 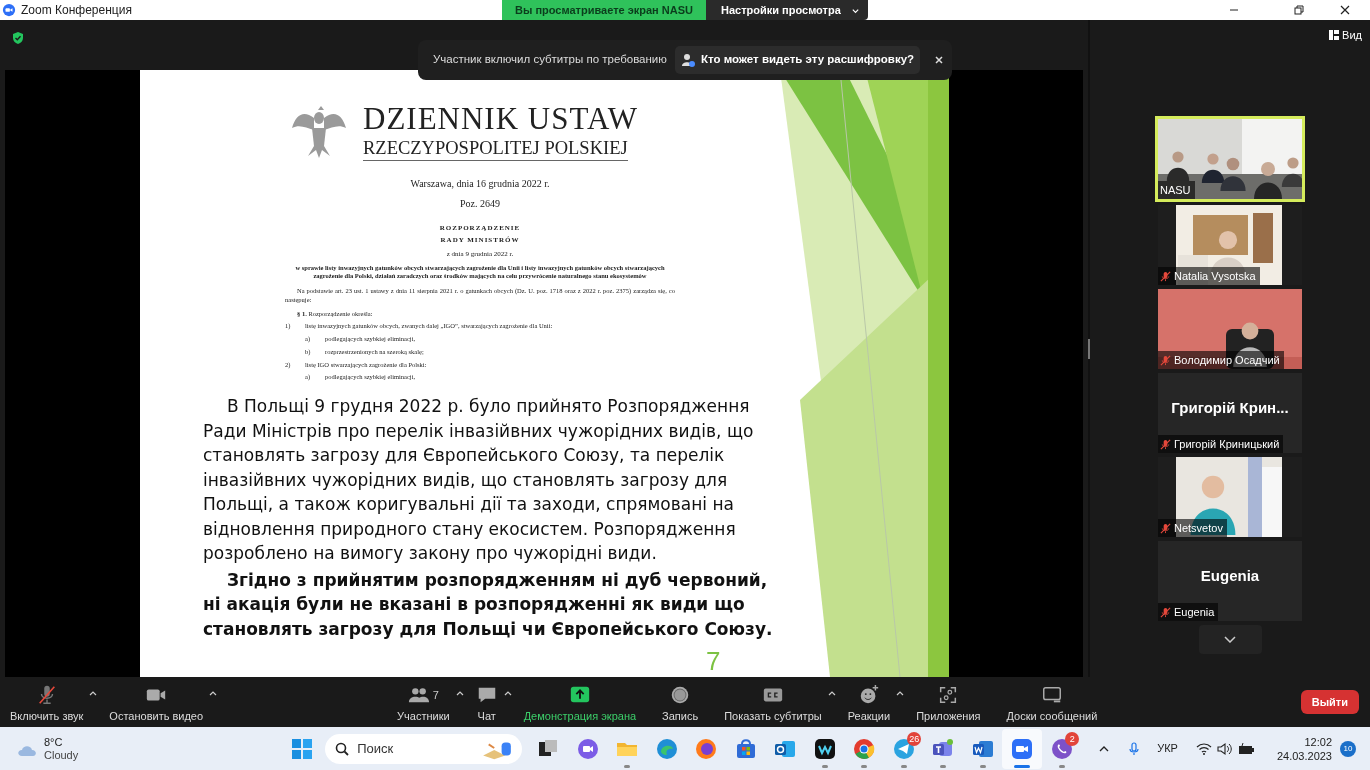 I want to click on toolbar-button: Запись, so click(x=680, y=702).